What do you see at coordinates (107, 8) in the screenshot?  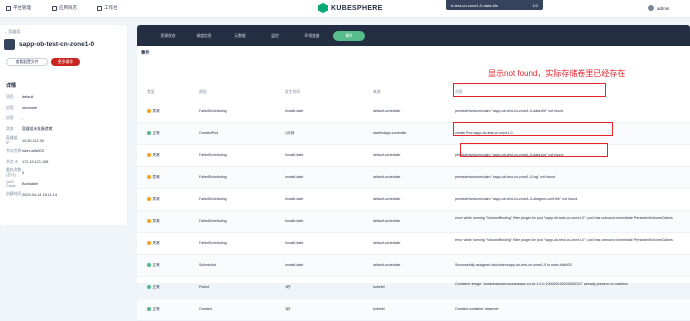 I see `nav-workbench: 工作台` at bounding box center [107, 8].